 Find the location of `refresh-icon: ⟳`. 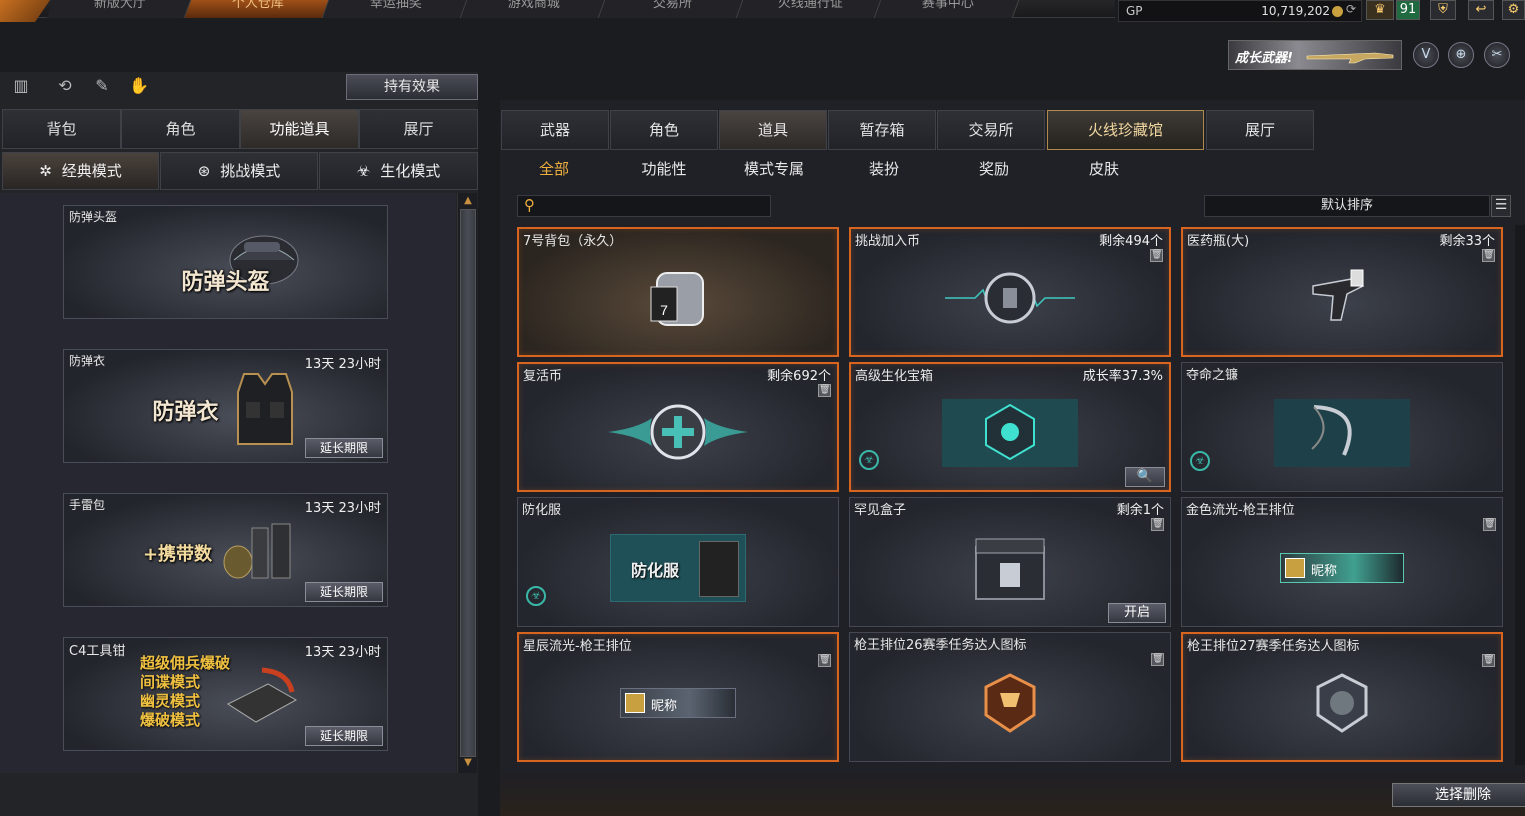

refresh-icon: ⟳ is located at coordinates (1353, 10).